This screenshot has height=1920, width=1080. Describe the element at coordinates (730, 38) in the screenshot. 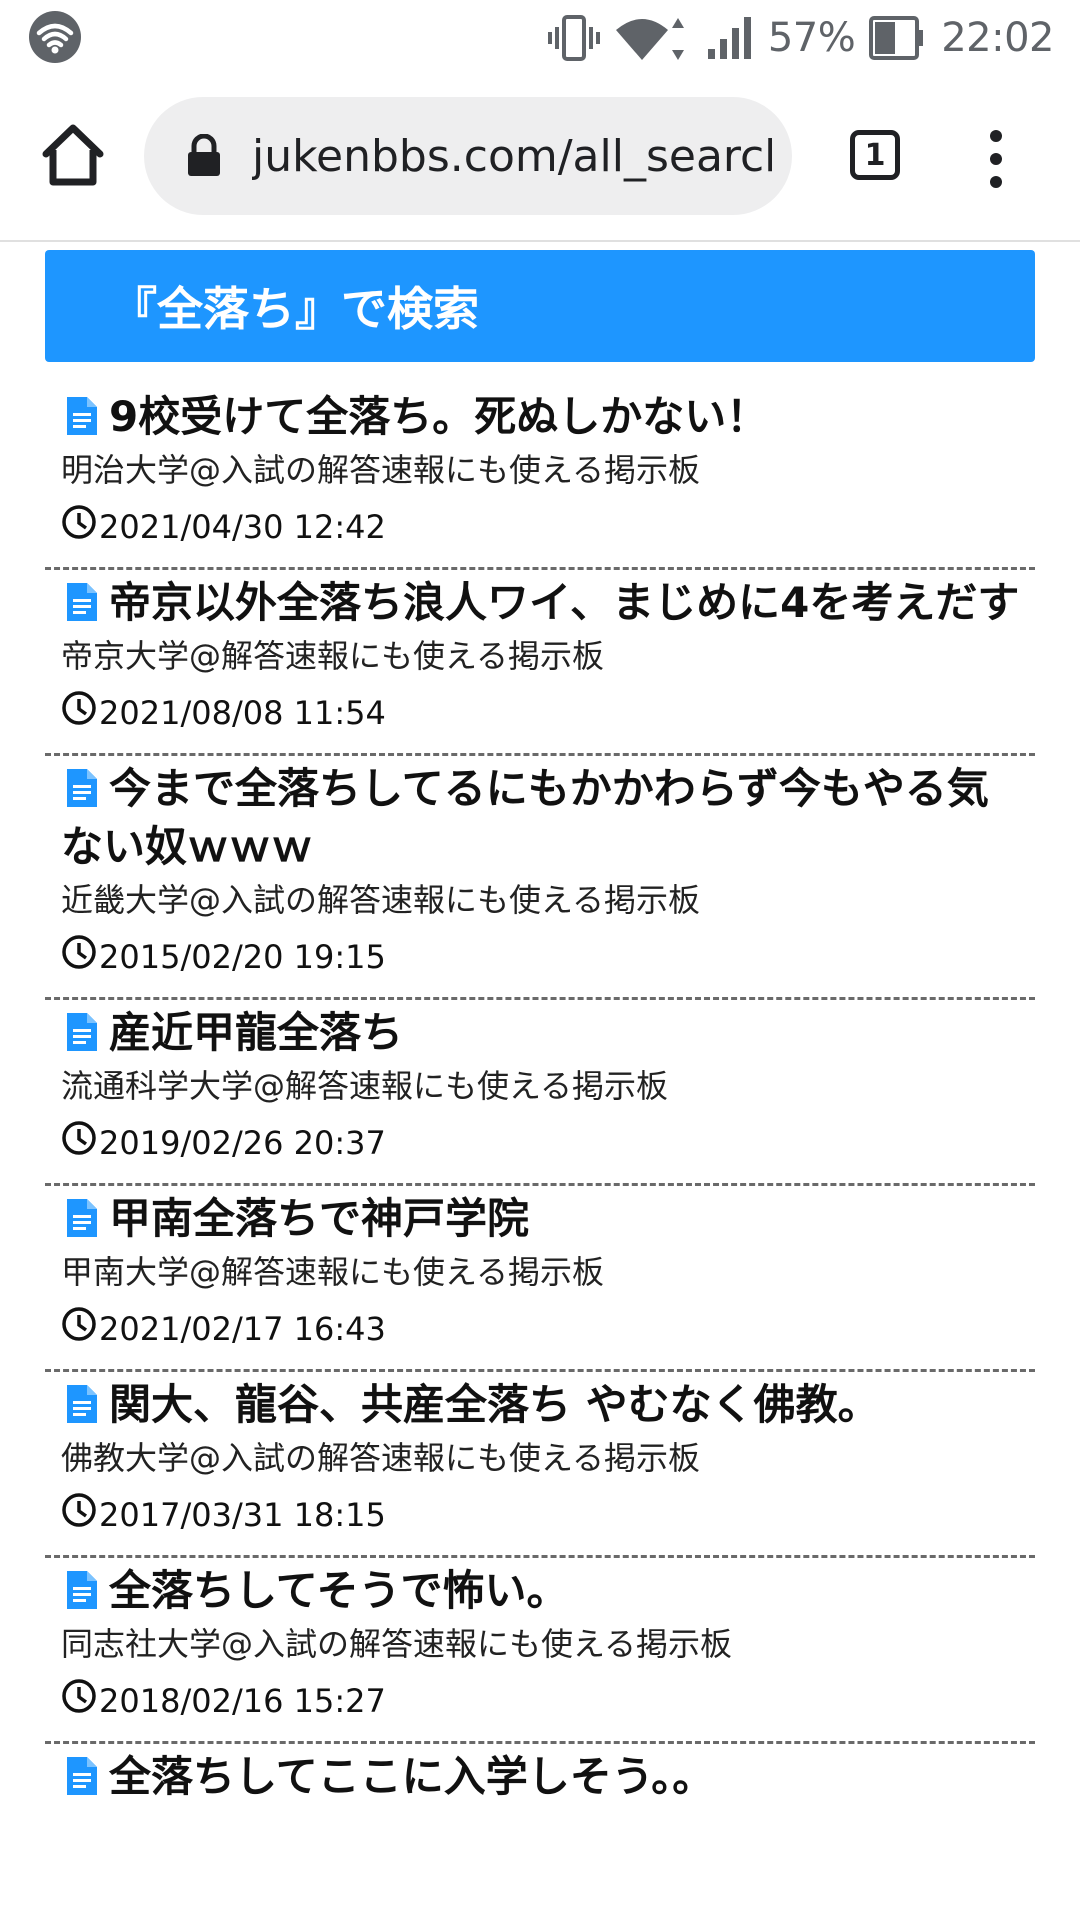

I see `signal-icon` at that location.